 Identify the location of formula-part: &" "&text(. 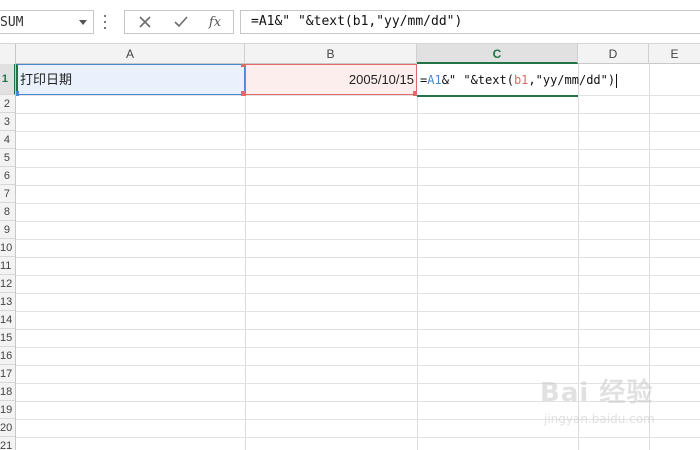
(477, 80).